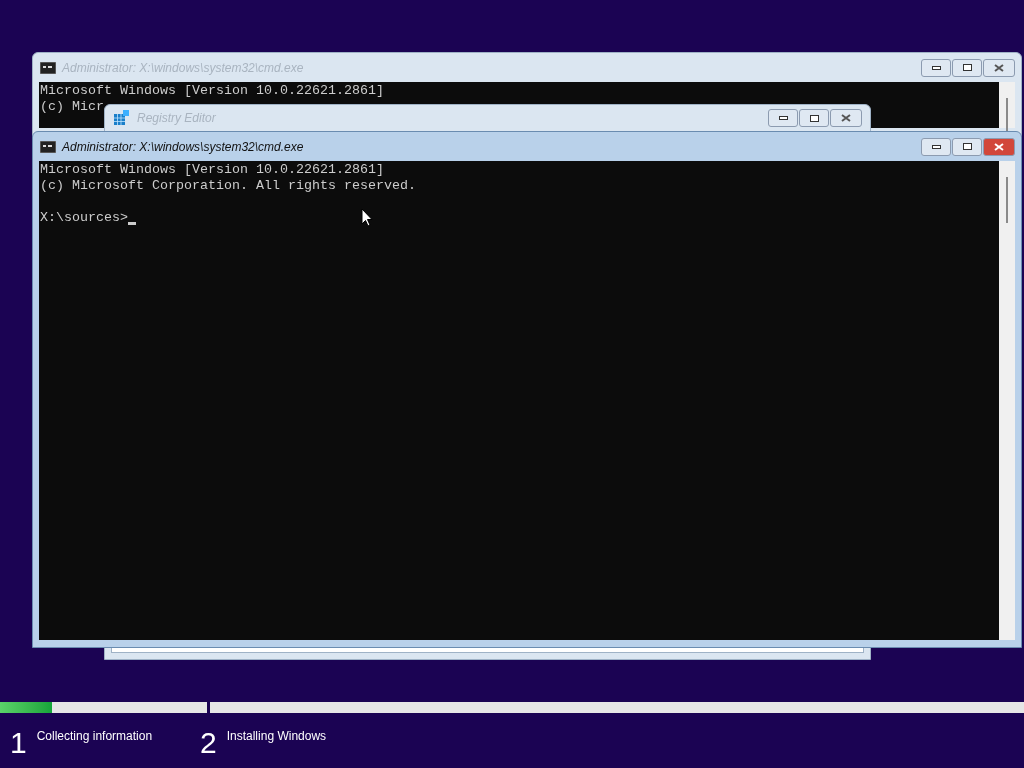  I want to click on console-line: (c) Microsoft Corporation. All rights reserved., so click(228, 186).